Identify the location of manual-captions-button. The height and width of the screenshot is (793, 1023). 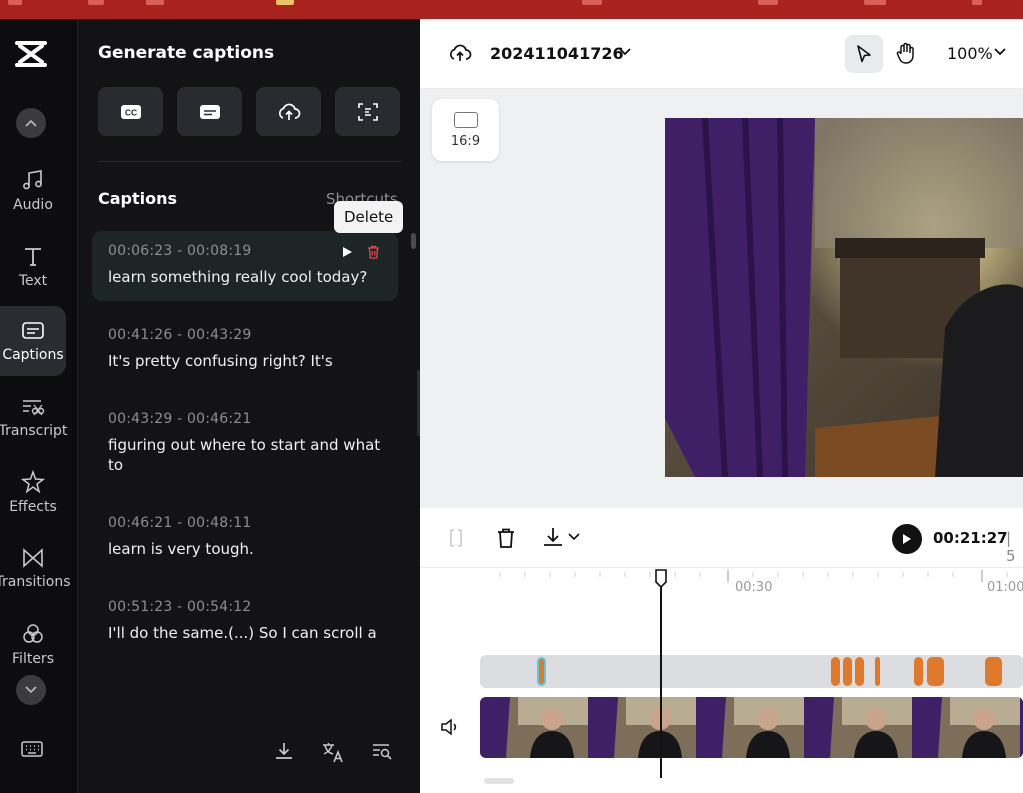
(209, 111).